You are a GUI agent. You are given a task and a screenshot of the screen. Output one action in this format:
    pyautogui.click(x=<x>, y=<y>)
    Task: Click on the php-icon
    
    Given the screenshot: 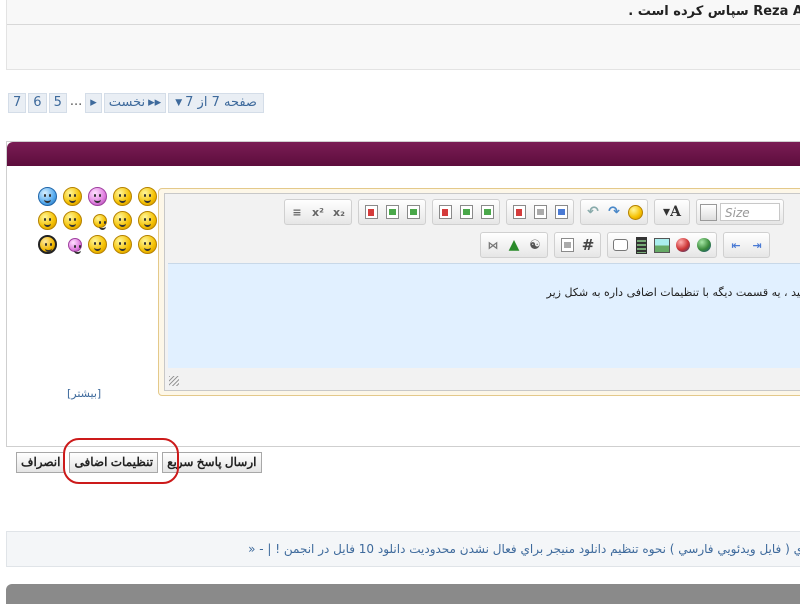 What is the action you would take?
    pyautogui.click(x=567, y=245)
    